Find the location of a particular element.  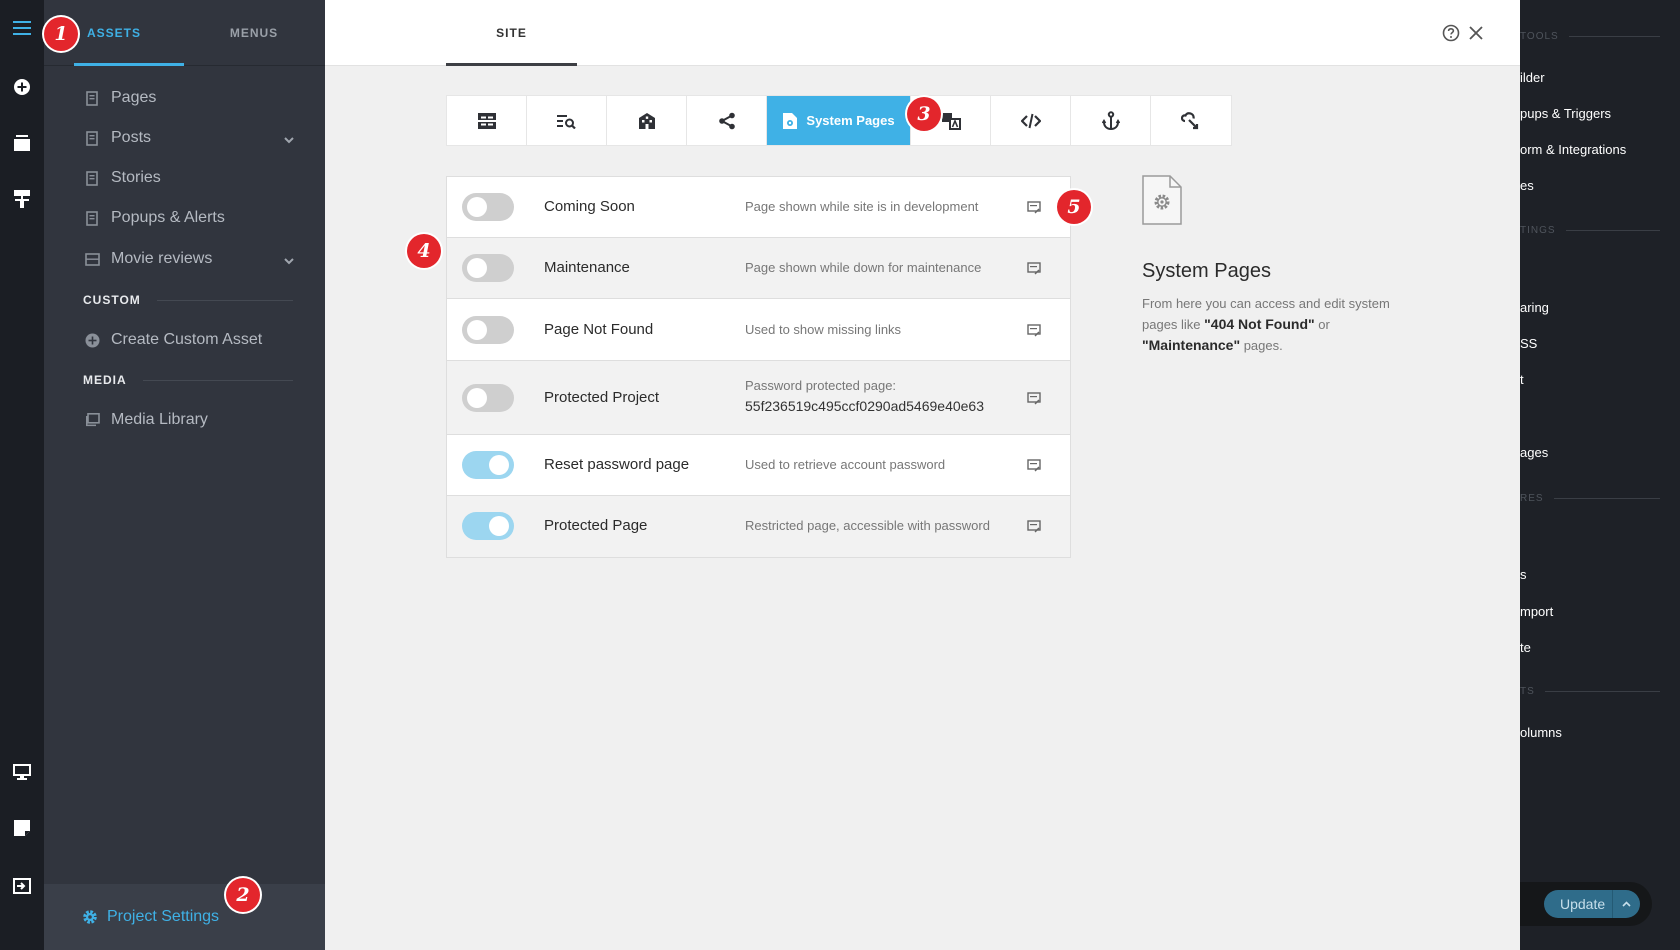

tab-system-pages: System Pages is located at coordinates (839, 120).